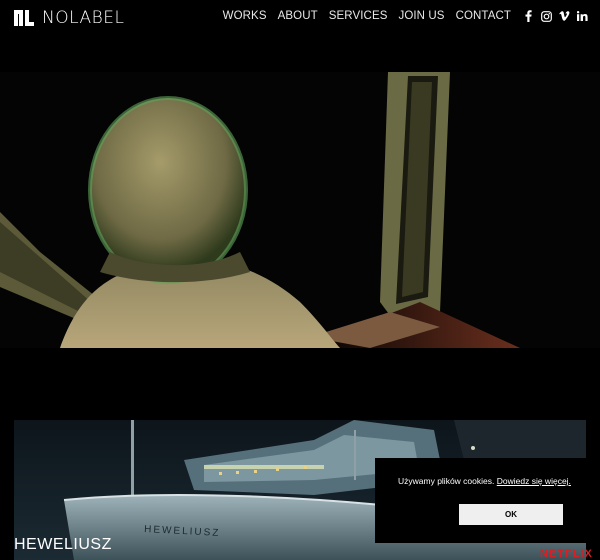  I want to click on netflix-logo: NETFLIX, so click(566, 554).